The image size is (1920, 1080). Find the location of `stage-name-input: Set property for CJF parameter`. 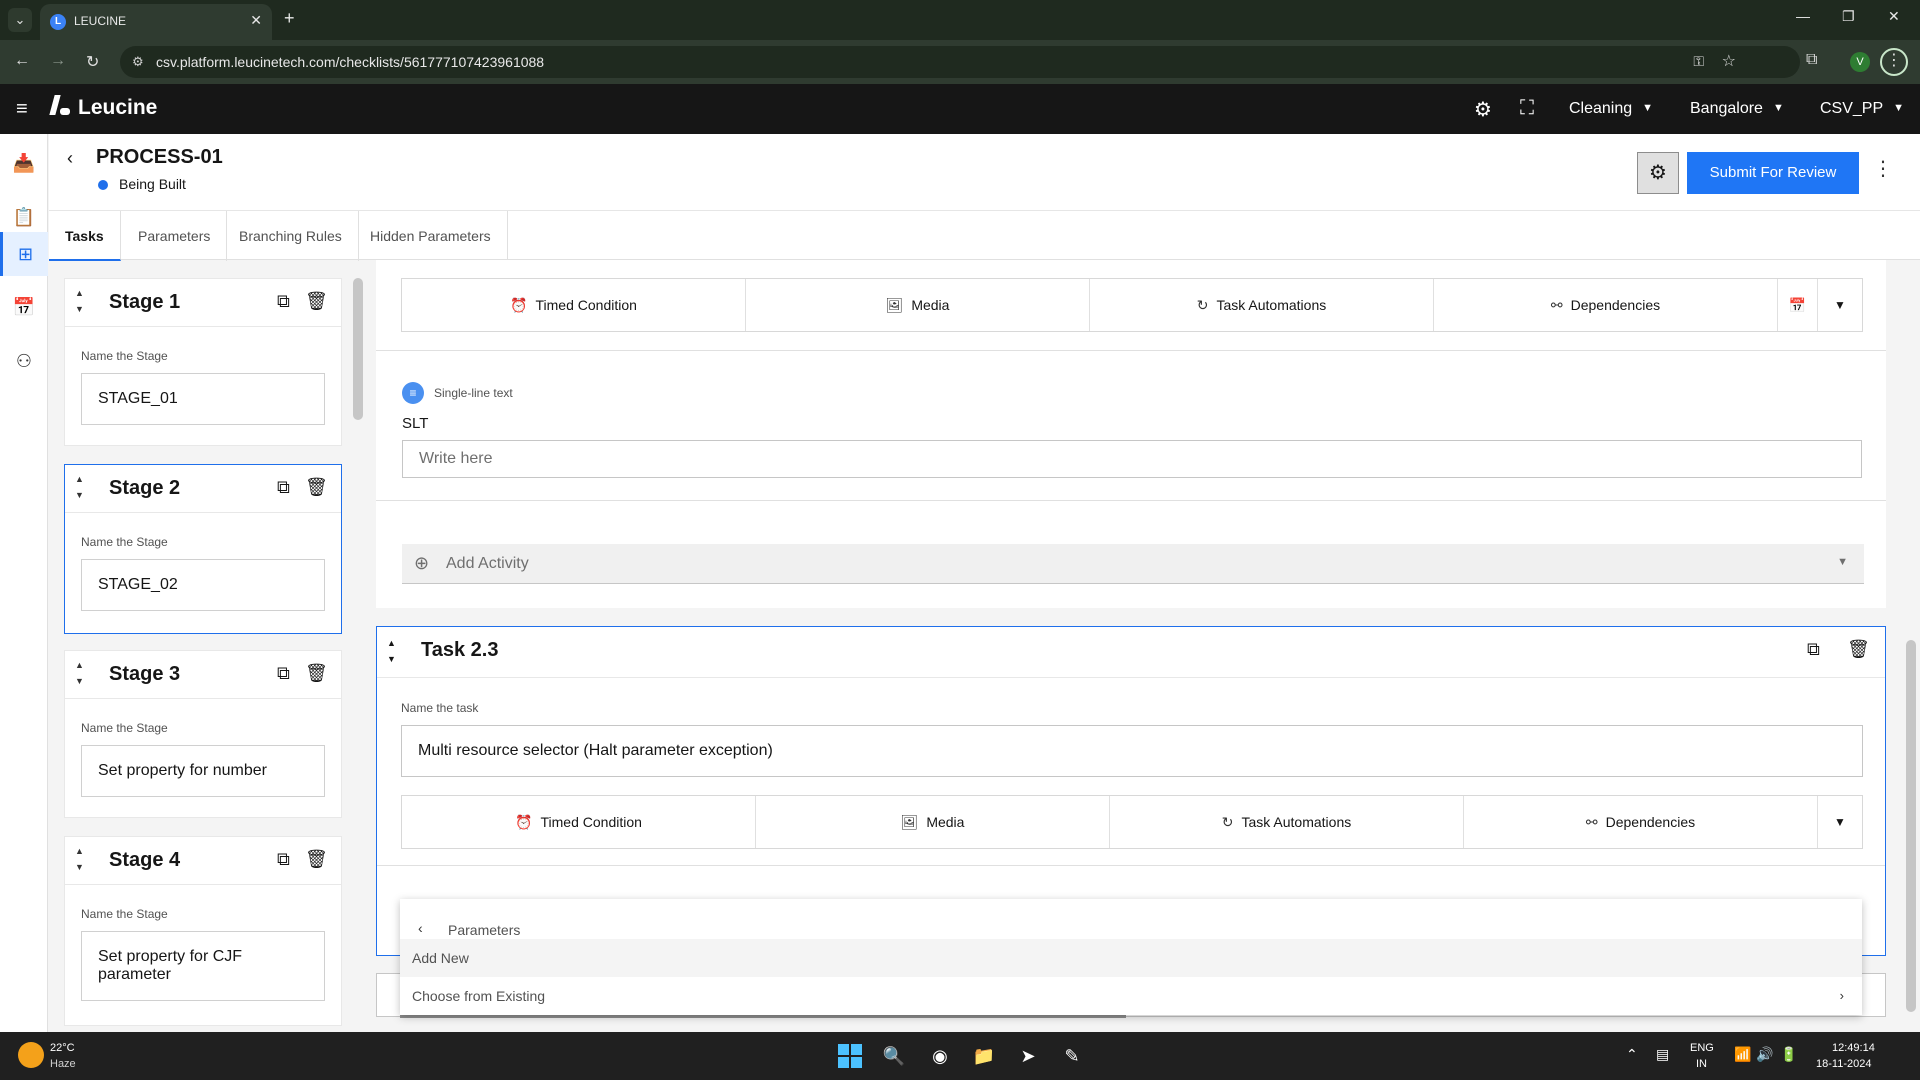

stage-name-input: Set property for CJF parameter is located at coordinates (203, 966).